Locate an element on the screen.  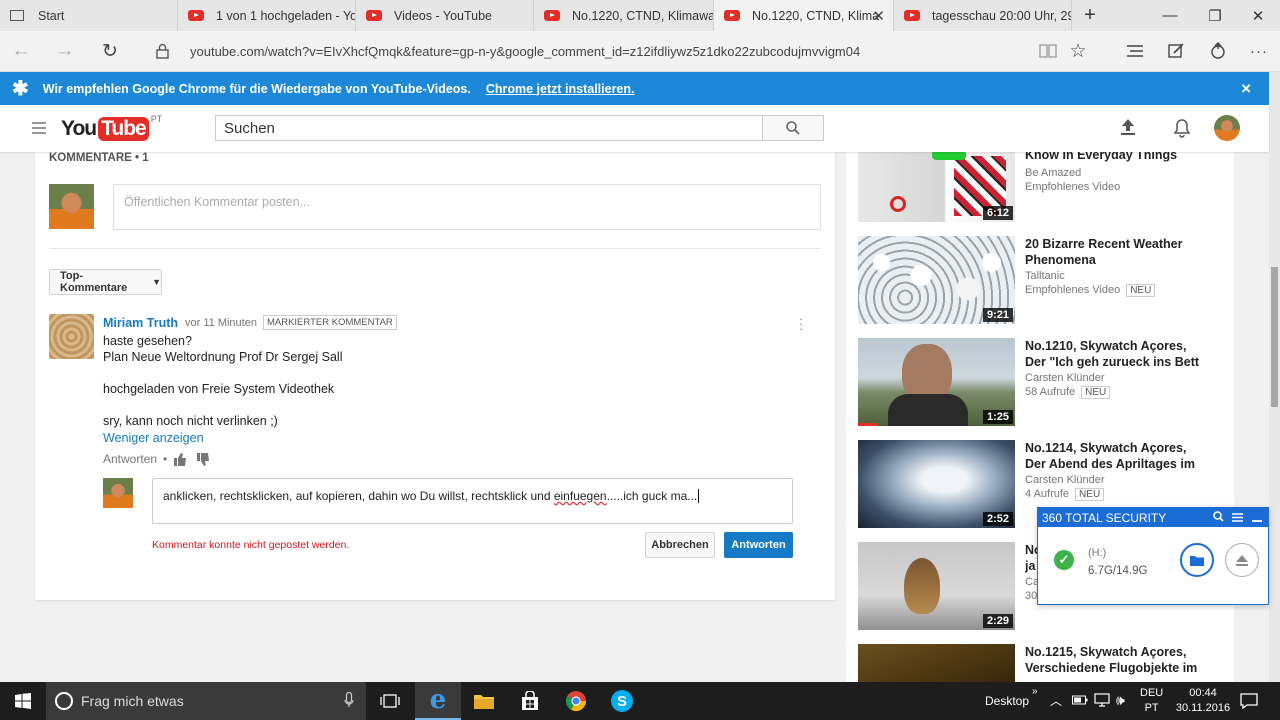
youtube-logo: You Tube PT is located at coordinates (111, 129).